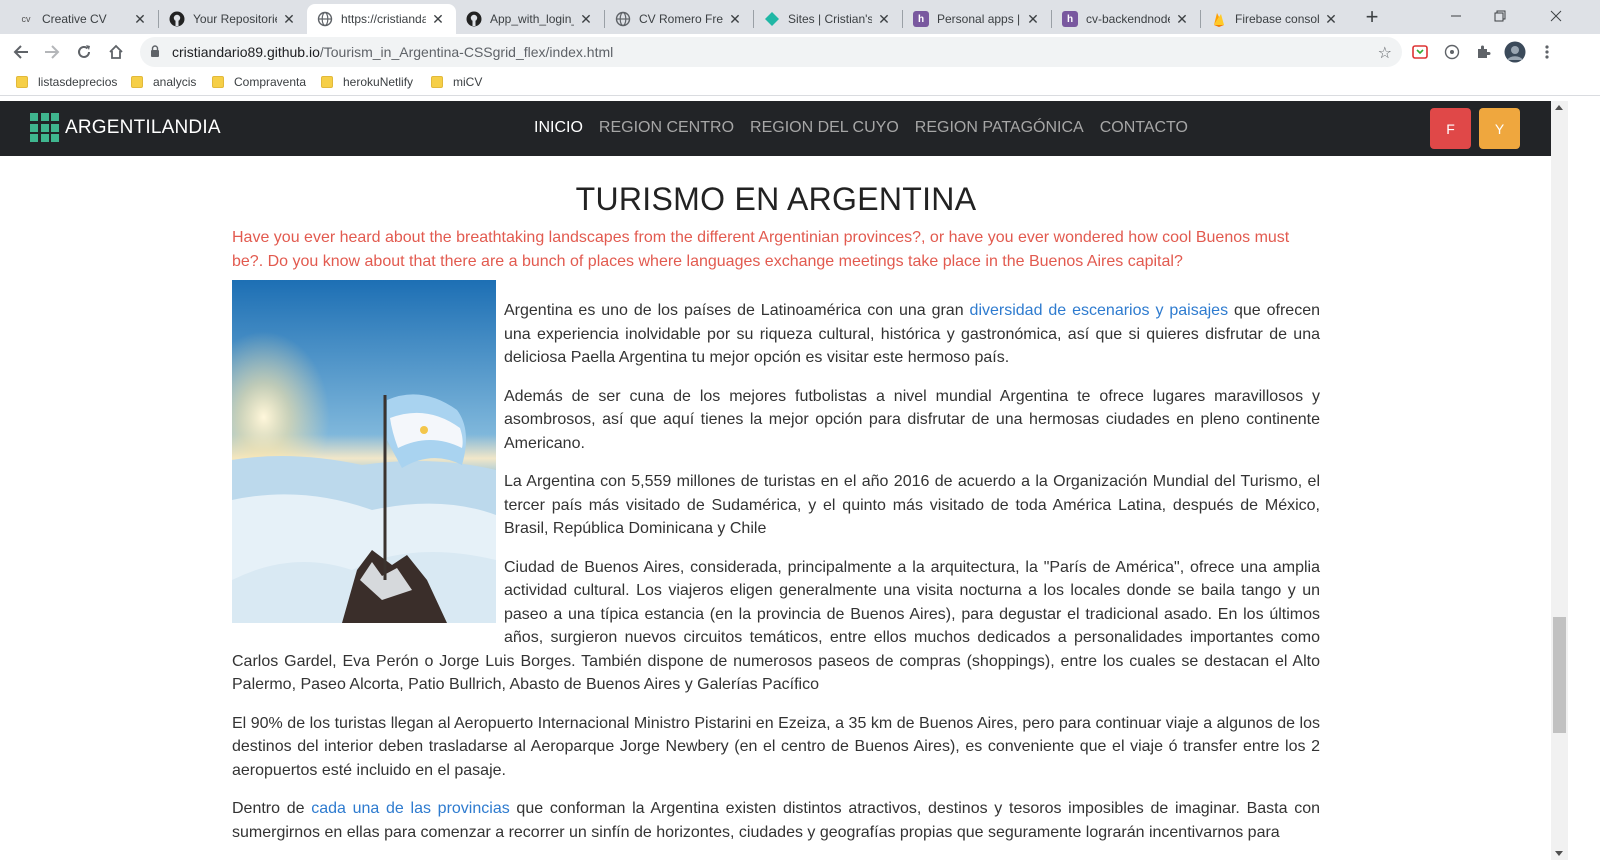 The width and height of the screenshot is (1600, 860). Describe the element at coordinates (1547, 52) in the screenshot. I see `menu-dots-icon` at that location.